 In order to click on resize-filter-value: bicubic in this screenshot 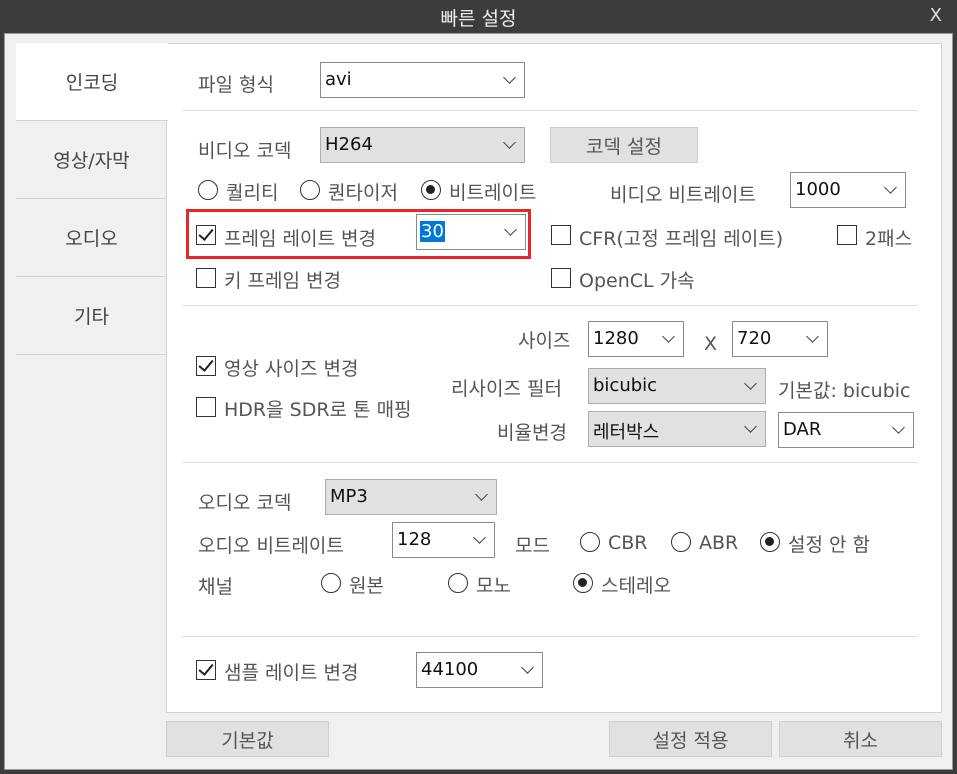, I will do `click(625, 385)`.